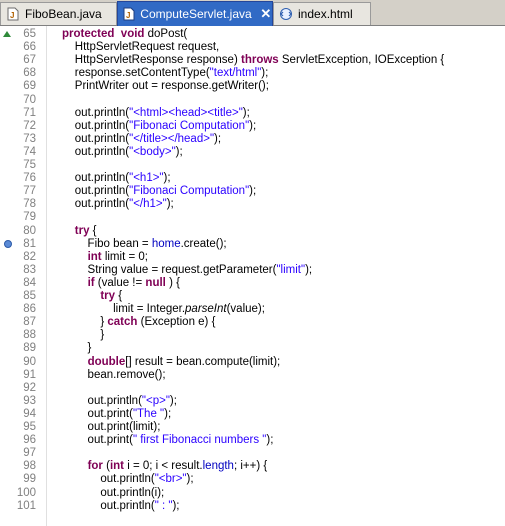 The width and height of the screenshot is (505, 526). Describe the element at coordinates (106, 466) in the screenshot. I see `code-token: (` at that location.